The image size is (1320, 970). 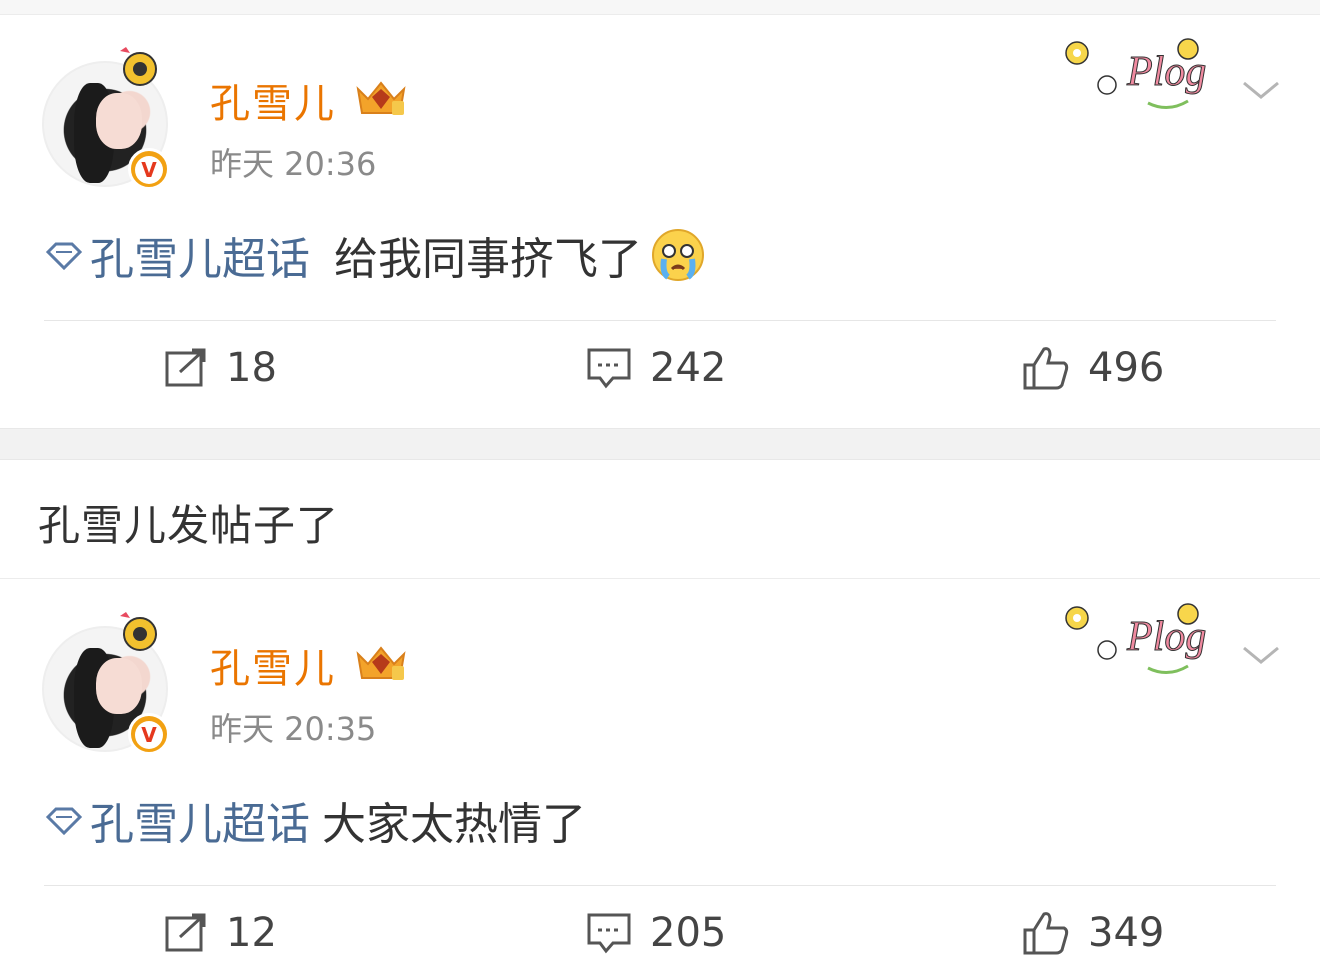 I want to click on section-divider, so click(x=660, y=578).